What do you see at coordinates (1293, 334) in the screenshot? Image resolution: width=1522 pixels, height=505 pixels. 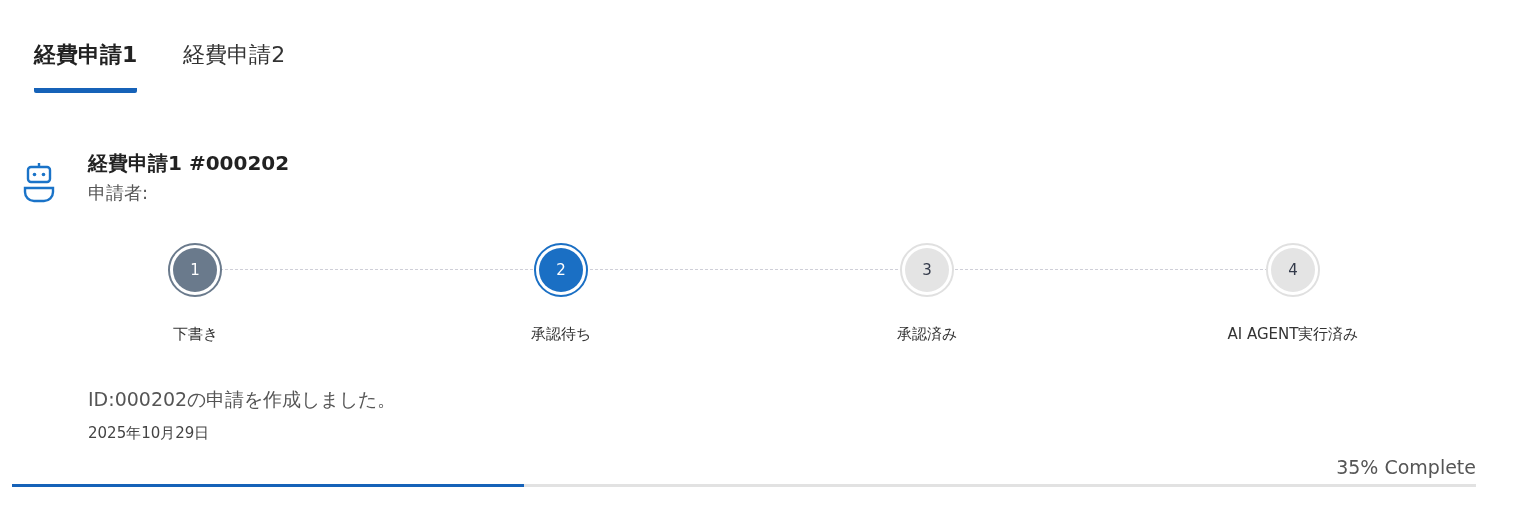 I see `step-label: AI AGENT実行済み` at bounding box center [1293, 334].